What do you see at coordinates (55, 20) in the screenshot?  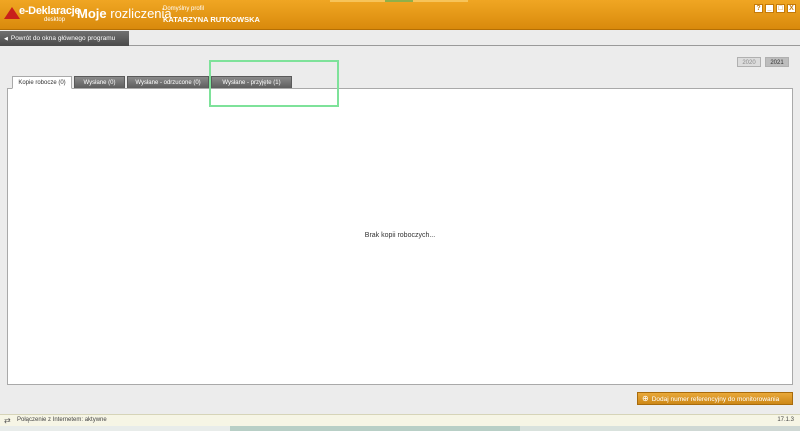 I see `logo-subtitle: desktop` at bounding box center [55, 20].